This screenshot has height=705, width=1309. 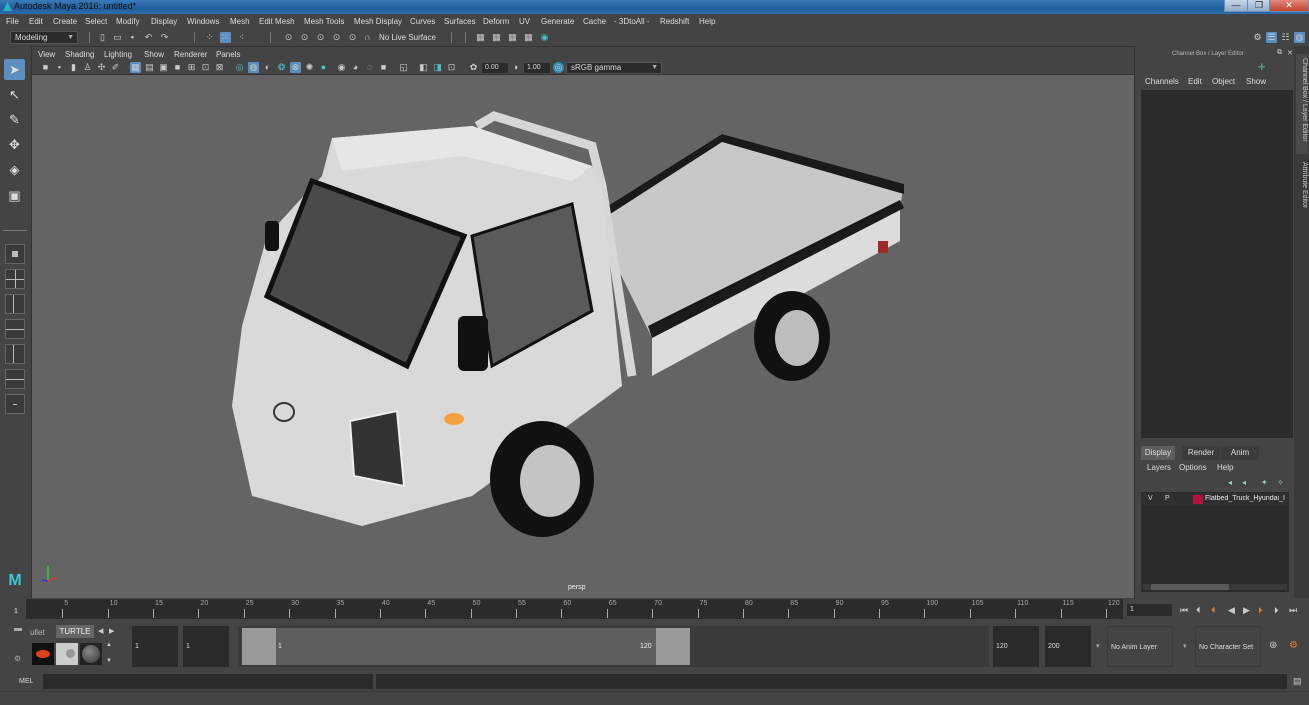 I want to click on step-back-key-icon: ⏴, so click(x=1198, y=610).